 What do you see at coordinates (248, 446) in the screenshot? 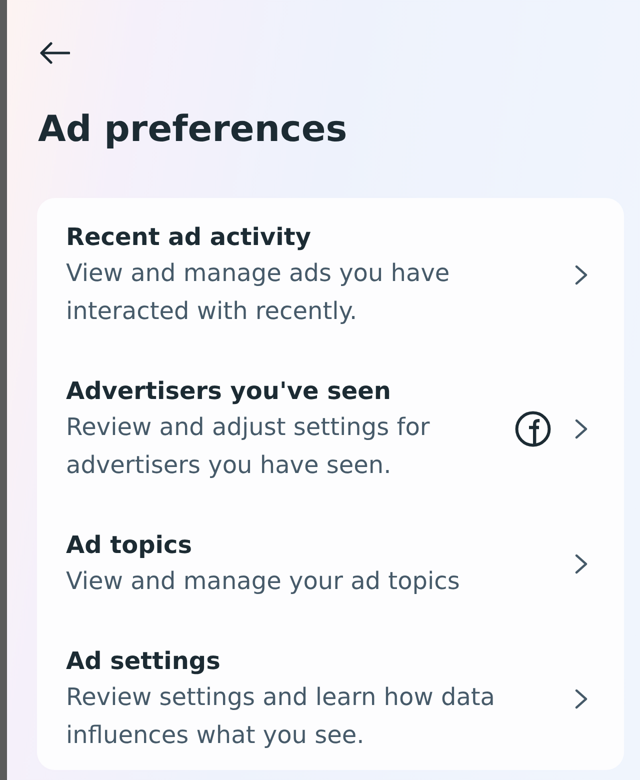
I see `setting-description: Review and adjust settings for advertisers you have seen.` at bounding box center [248, 446].